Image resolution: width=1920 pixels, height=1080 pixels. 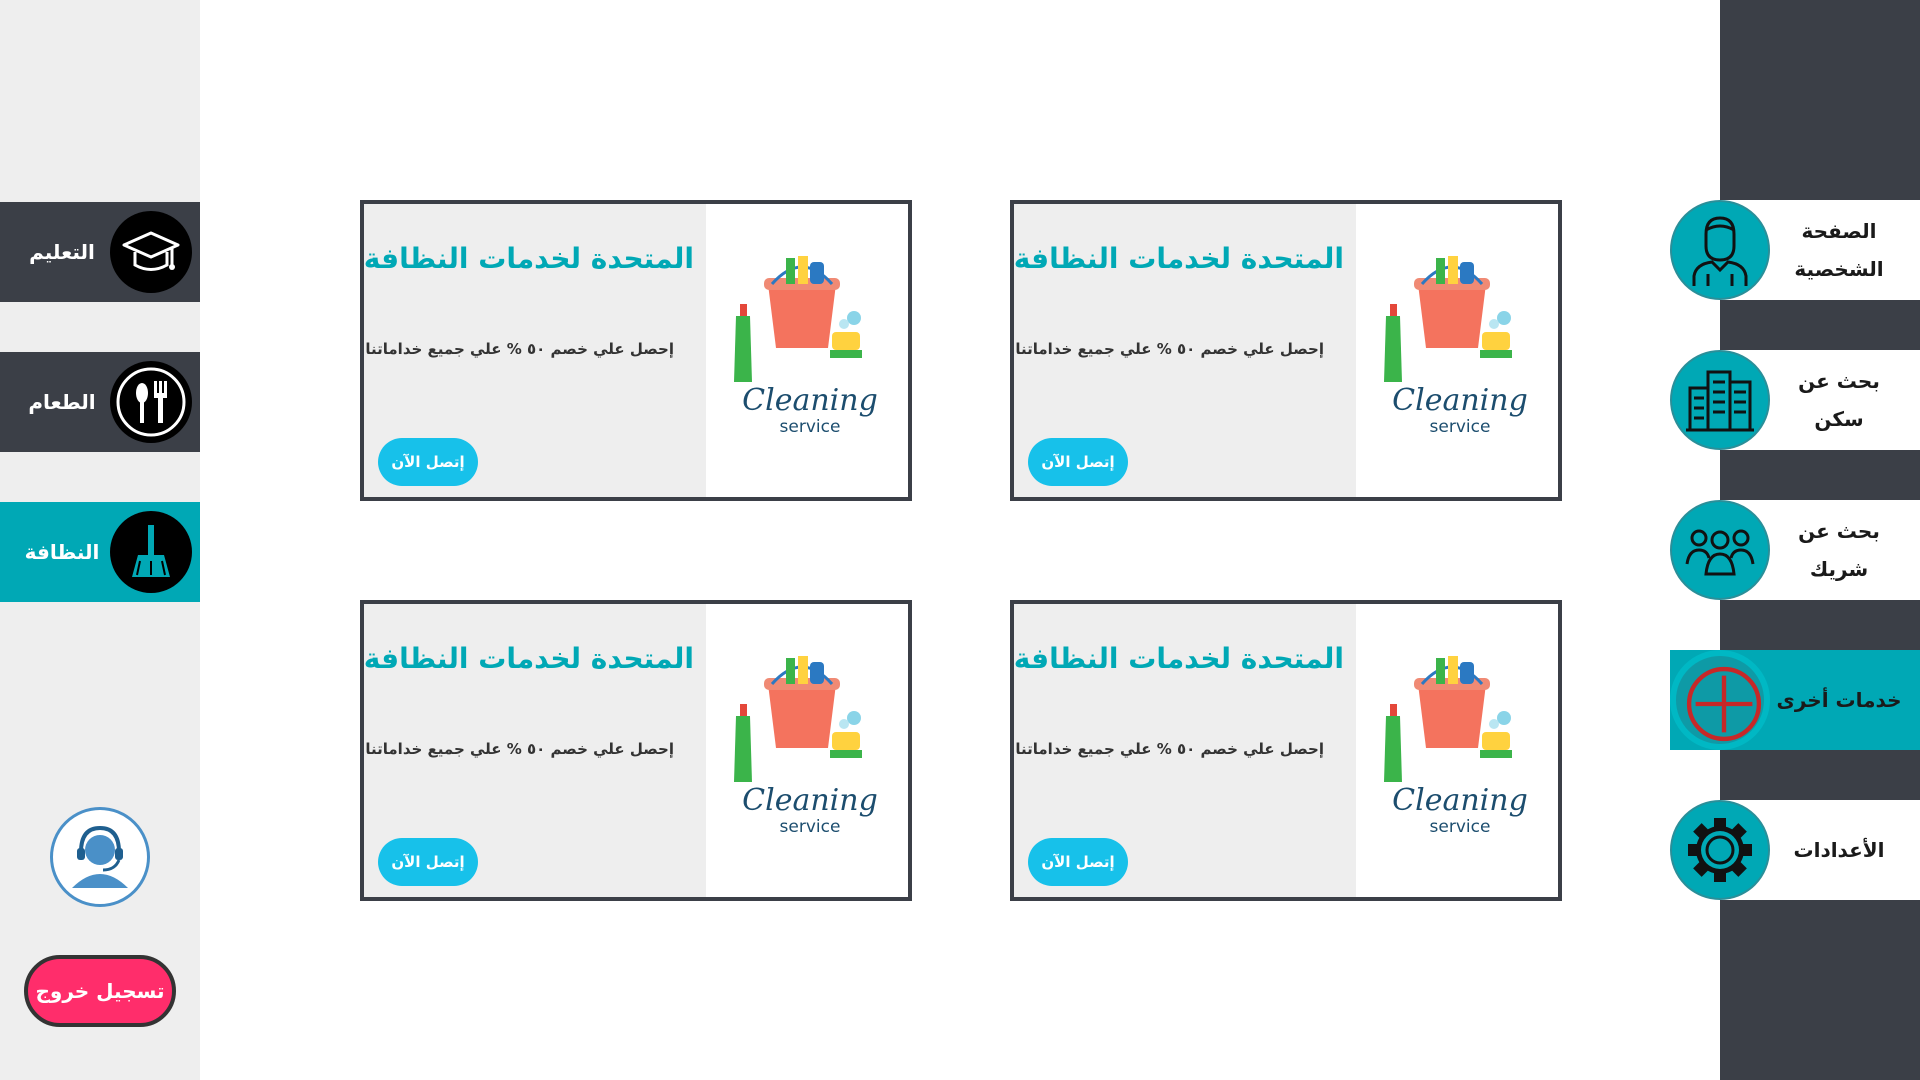 I want to click on plus-circle-icon, so click(x=1720, y=700).